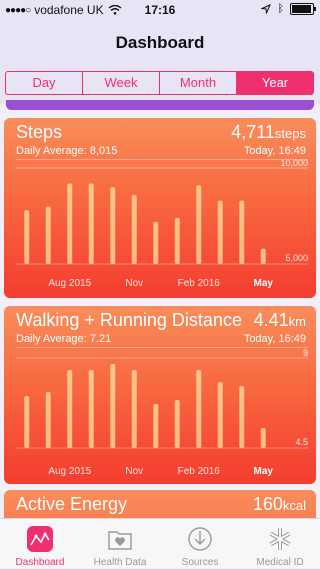  What do you see at coordinates (120, 540) in the screenshot?
I see `health-data-icon` at bounding box center [120, 540].